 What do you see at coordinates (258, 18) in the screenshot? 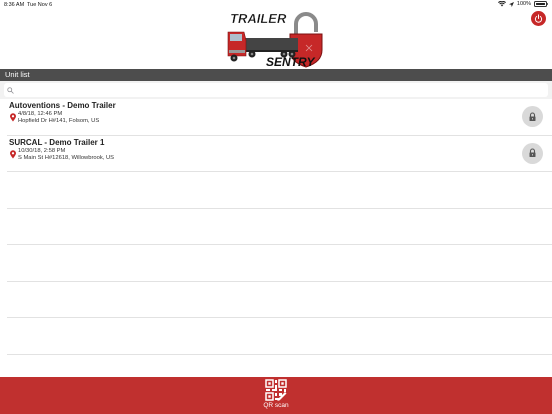
I see `logo-text-top: TRAILER` at bounding box center [258, 18].